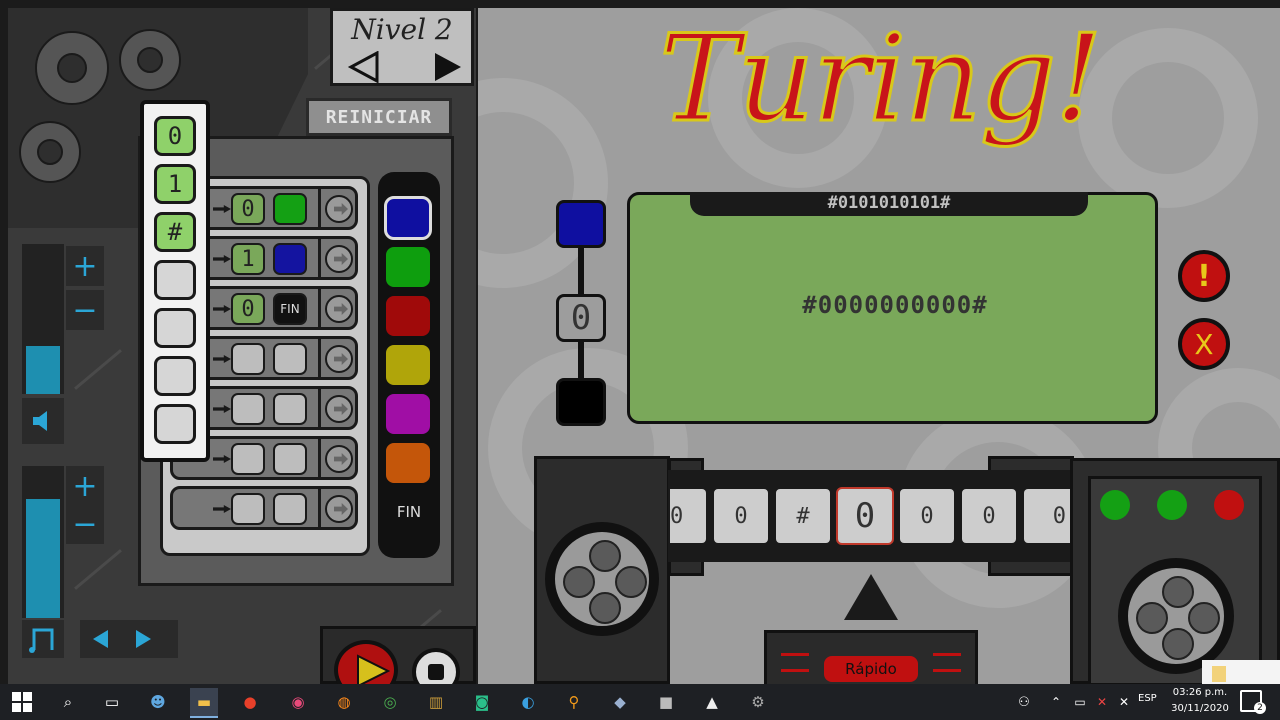 The image size is (1280, 720). What do you see at coordinates (436, 672) in the screenshot?
I see `stop-icon` at bounding box center [436, 672].